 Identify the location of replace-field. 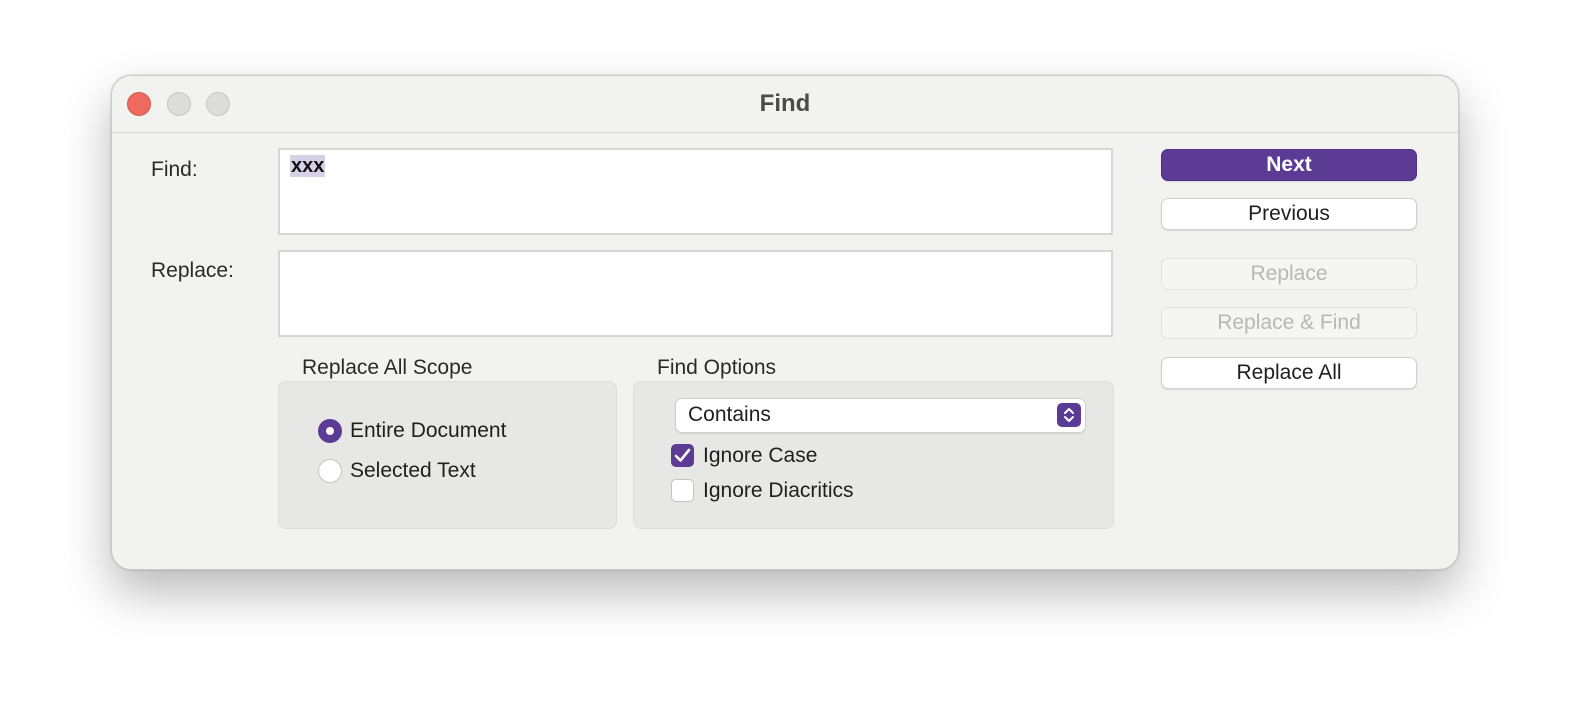
(695, 293).